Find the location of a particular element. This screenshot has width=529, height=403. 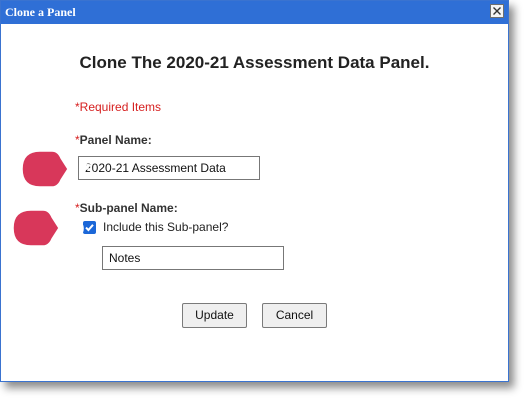

close-button is located at coordinates (497, 11).